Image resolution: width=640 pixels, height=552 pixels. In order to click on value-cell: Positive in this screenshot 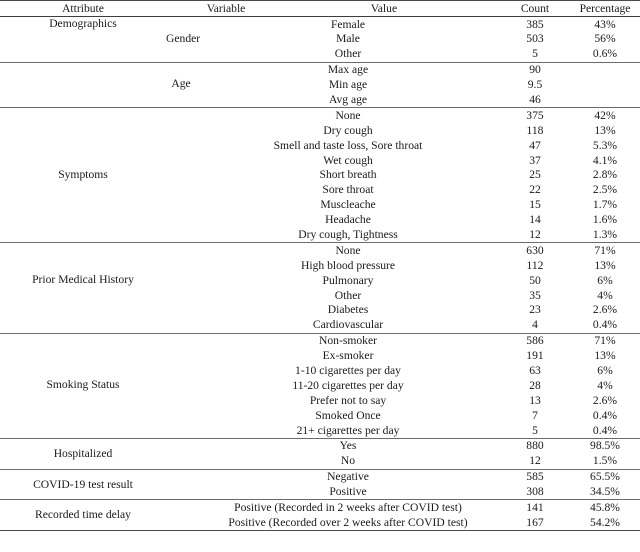, I will do `click(348, 492)`.